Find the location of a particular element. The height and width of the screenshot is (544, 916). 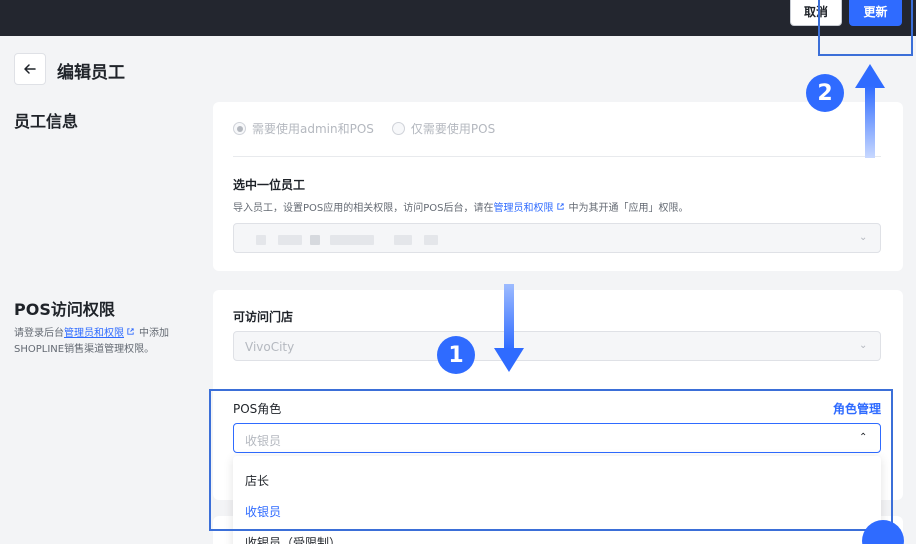

usage-radio-group: 需要使用admin和POS 仅需要使用POS is located at coordinates (373, 128).